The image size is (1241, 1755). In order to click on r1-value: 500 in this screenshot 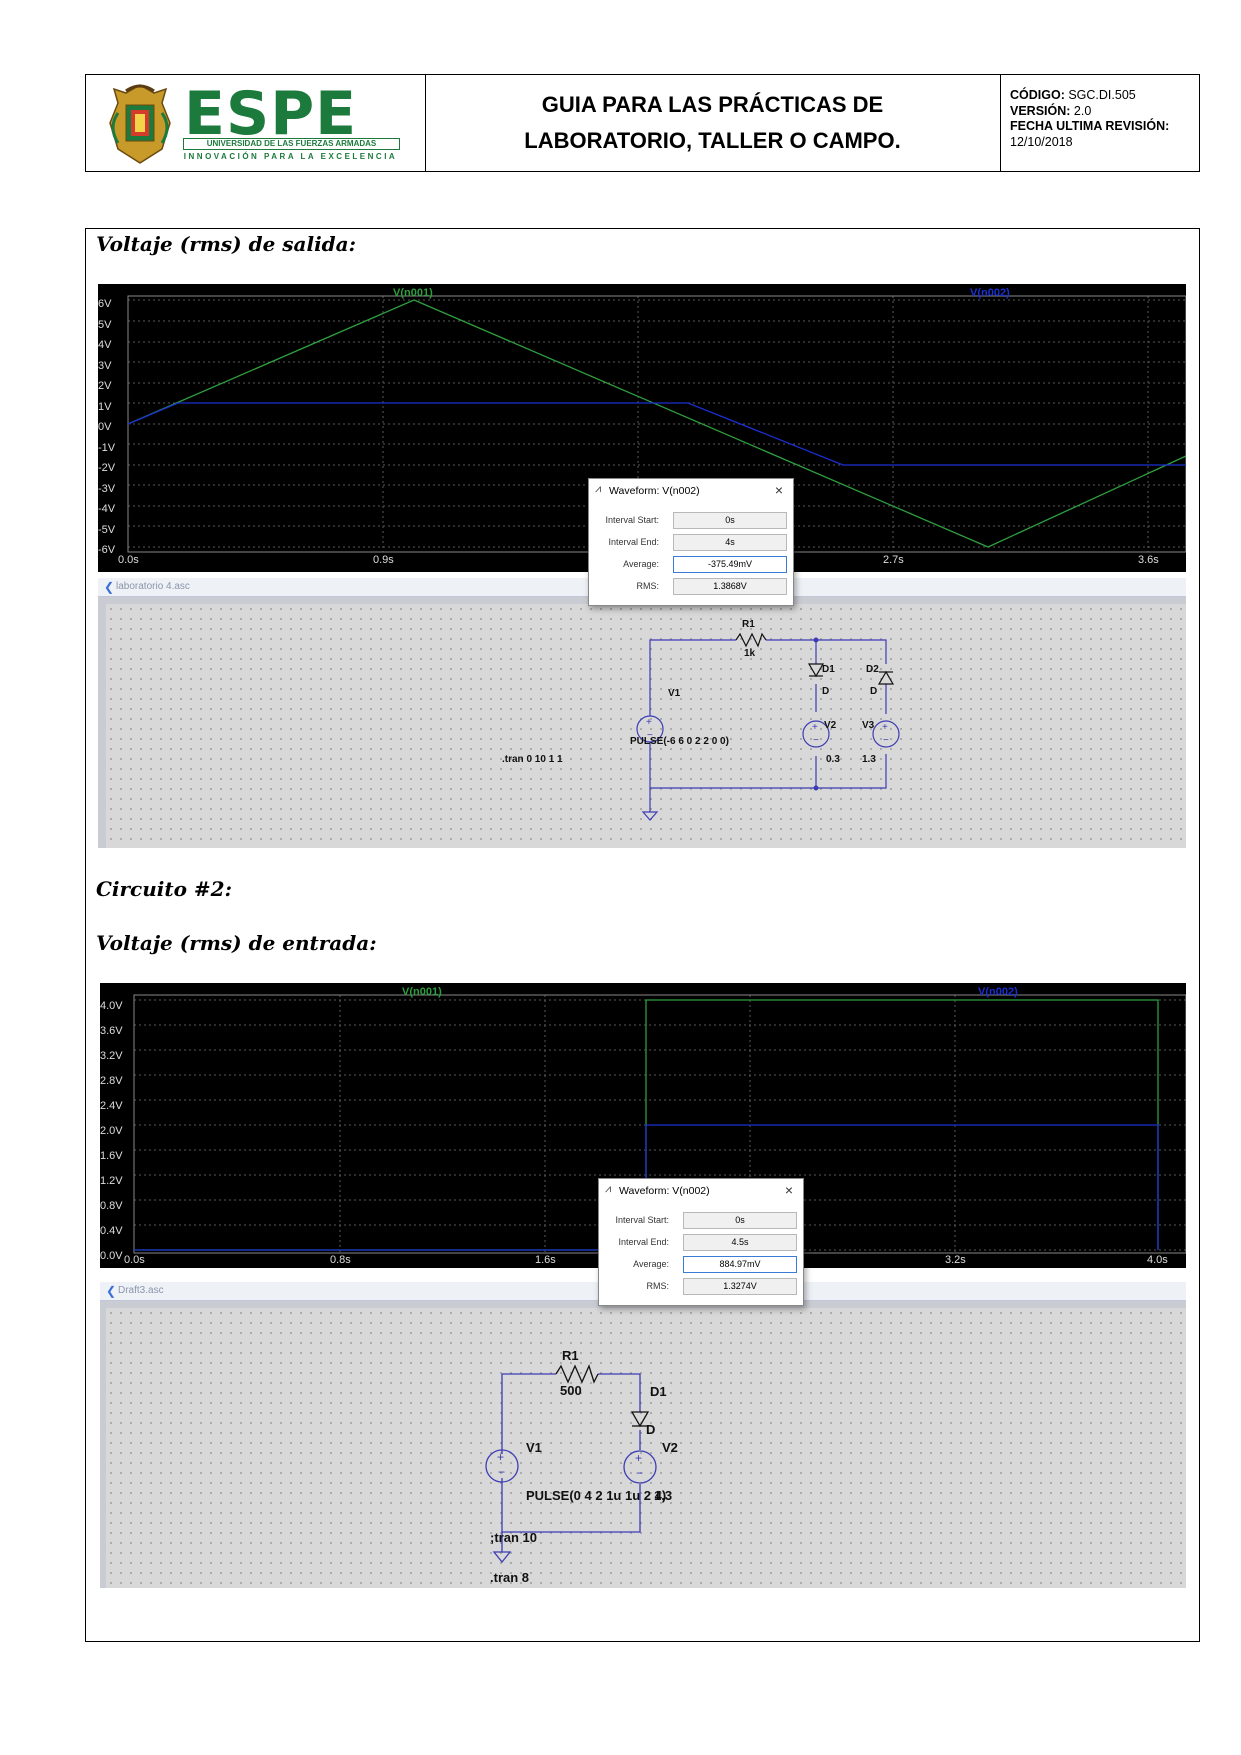, I will do `click(571, 1390)`.